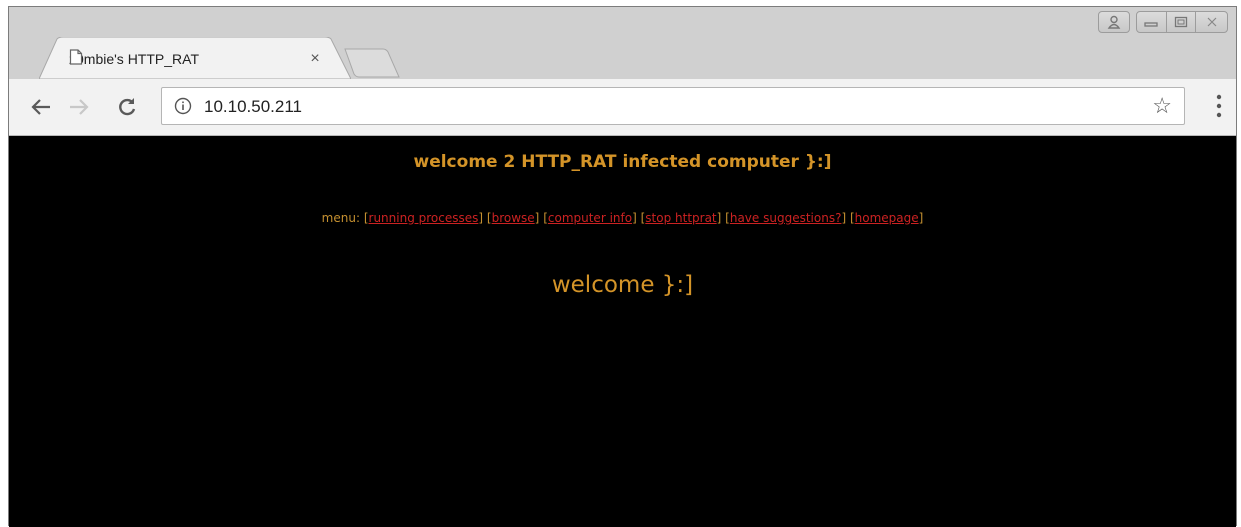 The width and height of the screenshot is (1241, 527). I want to click on reload-icon, so click(127, 107).